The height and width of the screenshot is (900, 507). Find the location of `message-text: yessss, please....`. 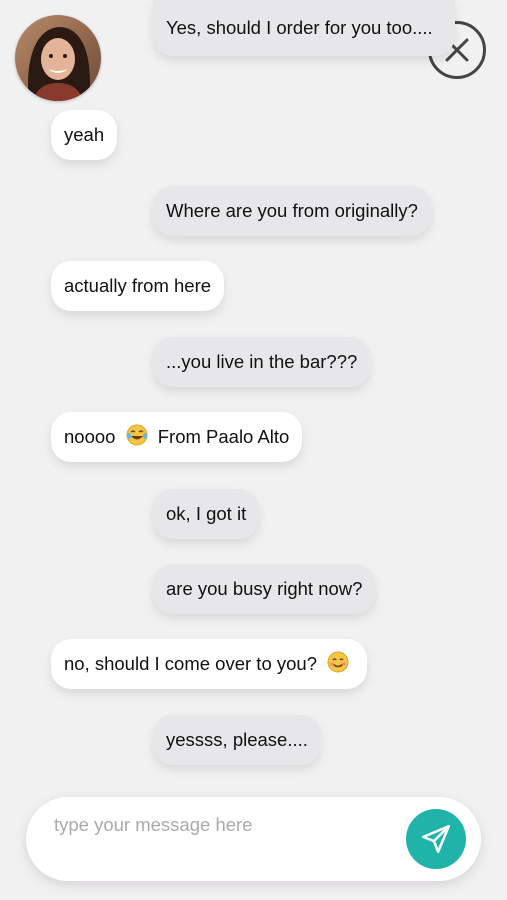

message-text: yessss, please.... is located at coordinates (237, 739).